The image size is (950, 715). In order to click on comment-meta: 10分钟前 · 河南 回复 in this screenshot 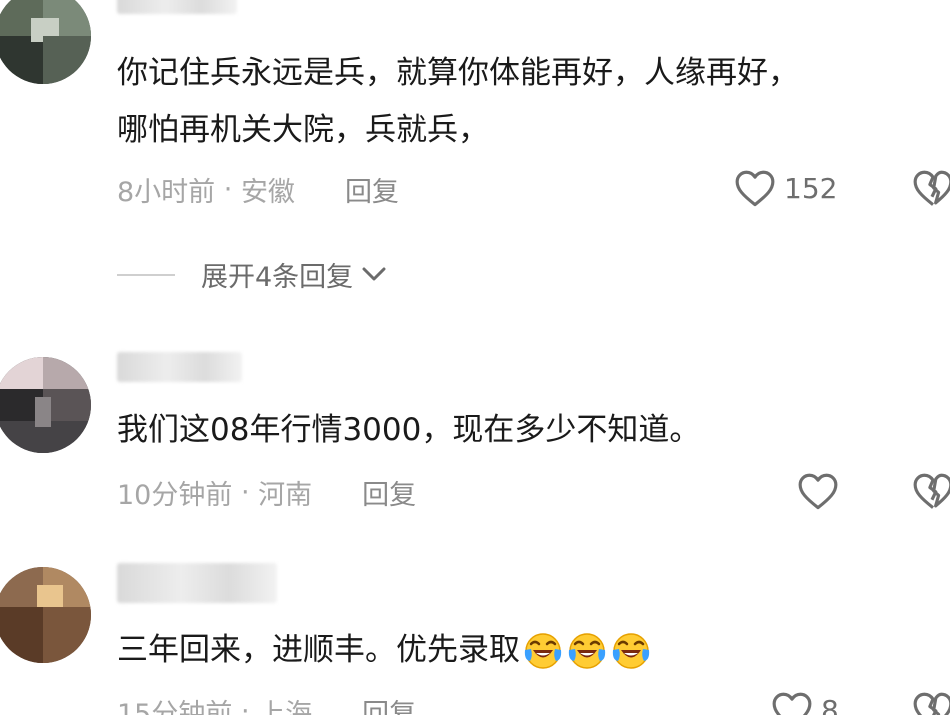, I will do `click(266, 492)`.